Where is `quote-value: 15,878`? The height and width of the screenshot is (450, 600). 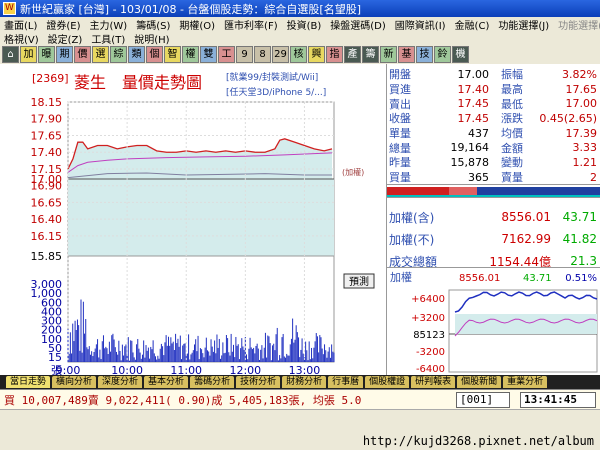
quote-value: 15,878 is located at coordinates (470, 162).